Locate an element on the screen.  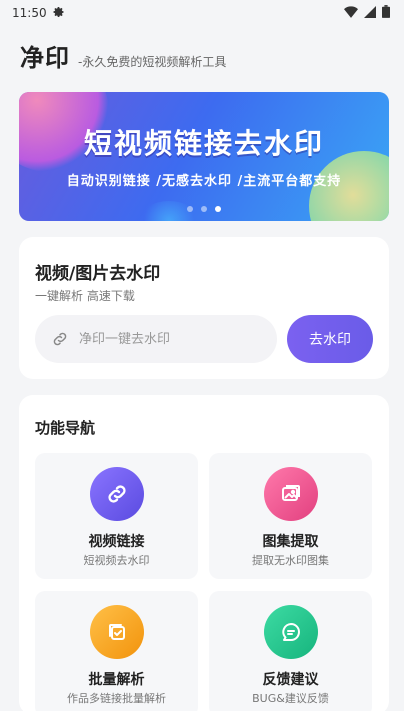
remove-watermark-button: 去水印 is located at coordinates (330, 339).